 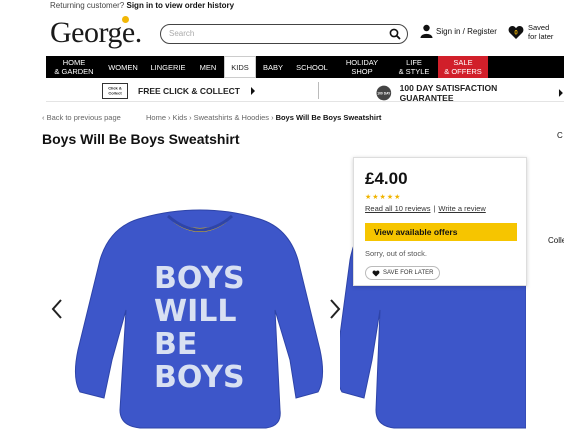 I want to click on nav-baby: BABY, so click(x=273, y=67).